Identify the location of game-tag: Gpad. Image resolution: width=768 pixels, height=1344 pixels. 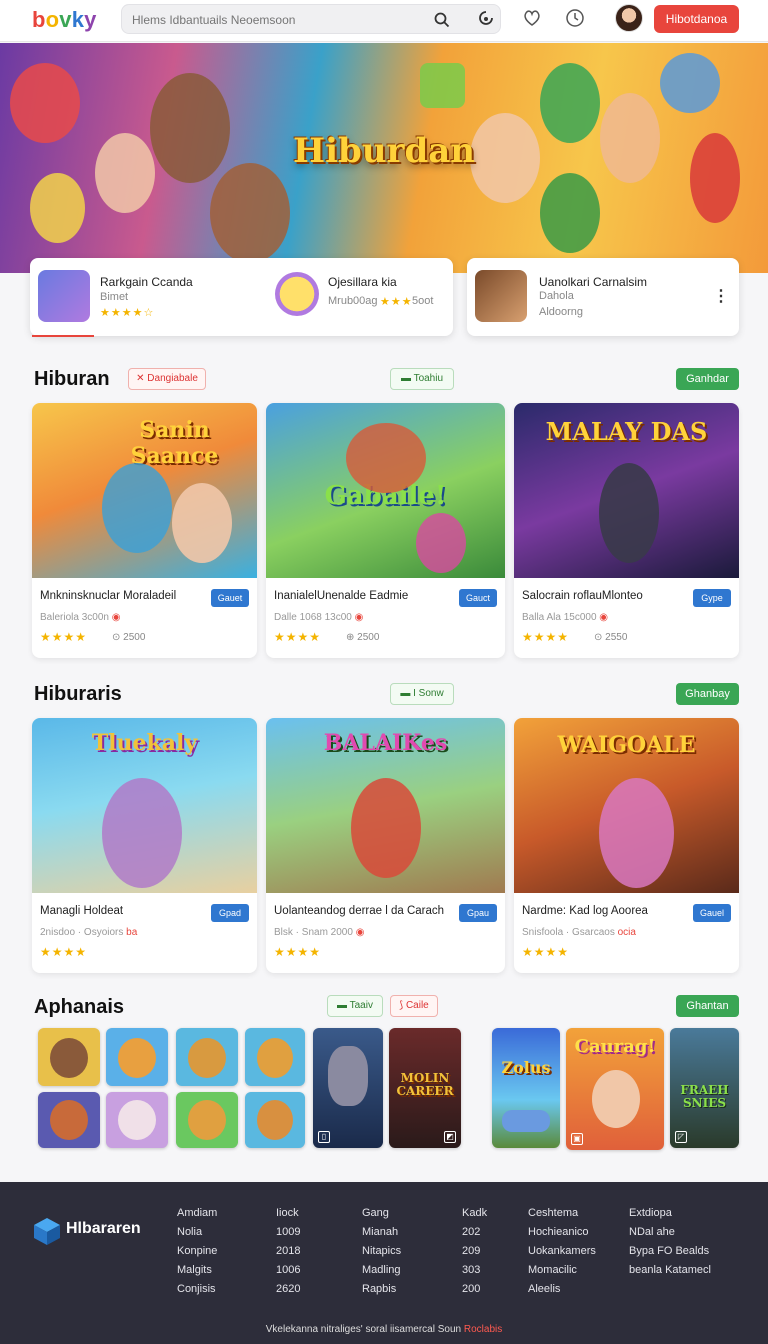
(230, 913).